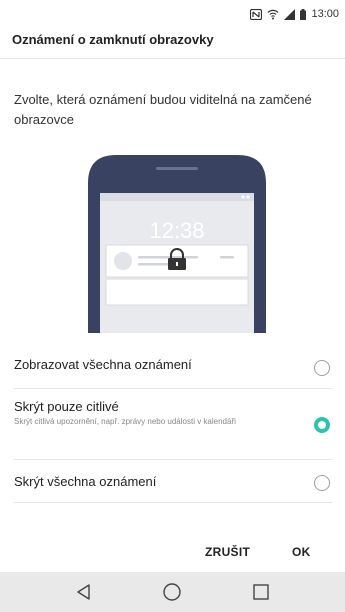  I want to click on title-divider, so click(172, 58).